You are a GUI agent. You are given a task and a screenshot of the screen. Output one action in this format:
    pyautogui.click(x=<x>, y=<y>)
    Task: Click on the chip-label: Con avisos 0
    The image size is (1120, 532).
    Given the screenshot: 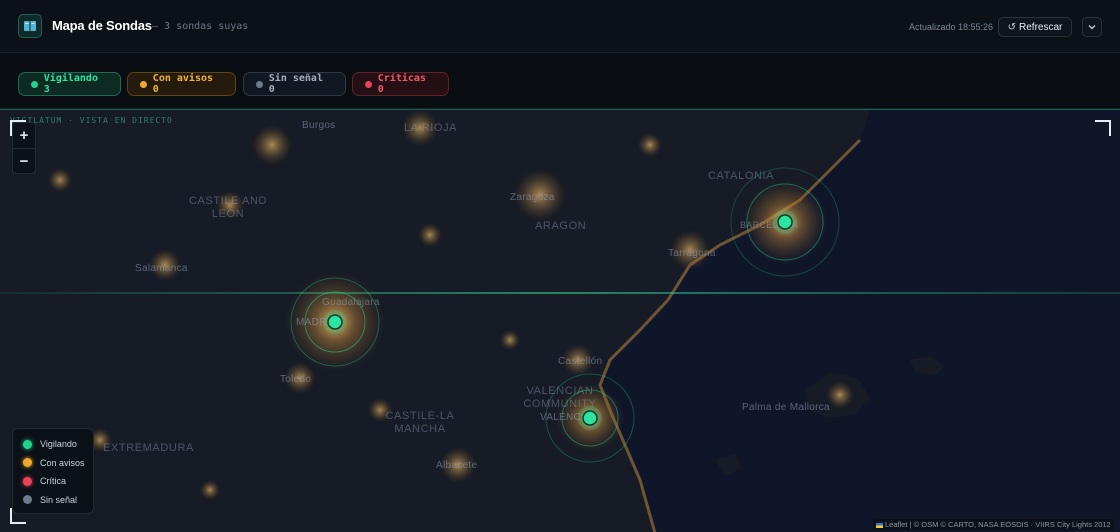 What is the action you would take?
    pyautogui.click(x=183, y=84)
    